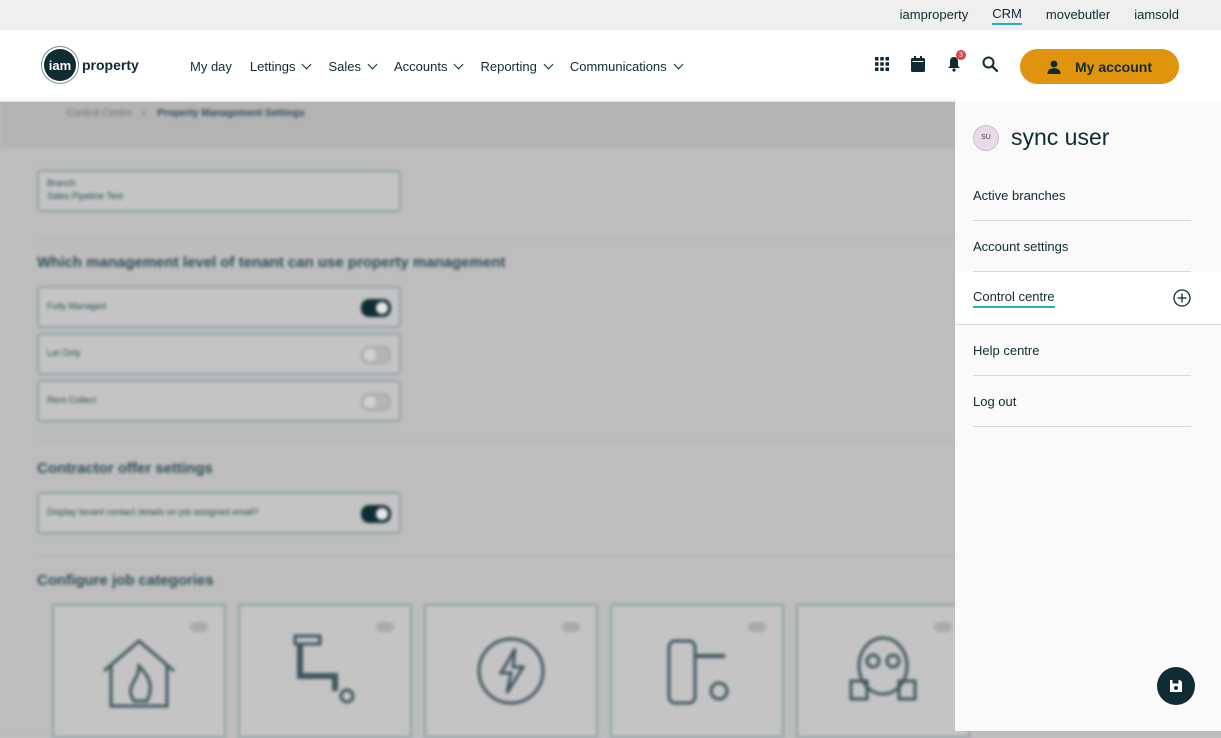  Describe the element at coordinates (1078, 15) in the screenshot. I see `brand-link-movebutler: movebutler` at that location.